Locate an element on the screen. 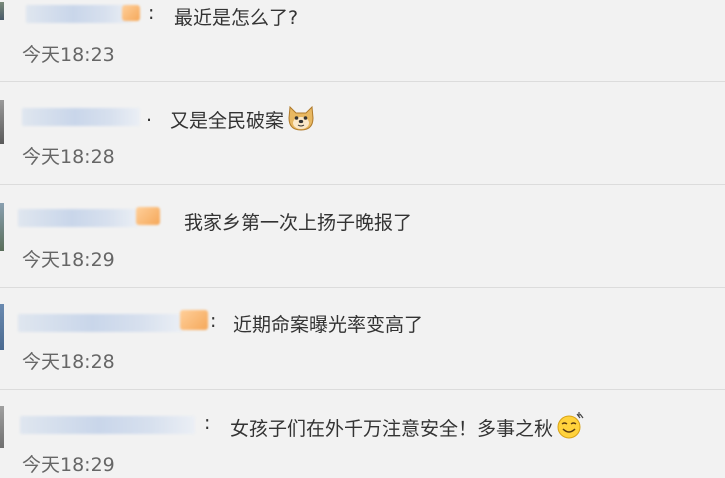 Image resolution: width=725 pixels, height=478 pixels. comment-text-content: 女孩子们在外千万注意安全！多事之秋 is located at coordinates (392, 429).